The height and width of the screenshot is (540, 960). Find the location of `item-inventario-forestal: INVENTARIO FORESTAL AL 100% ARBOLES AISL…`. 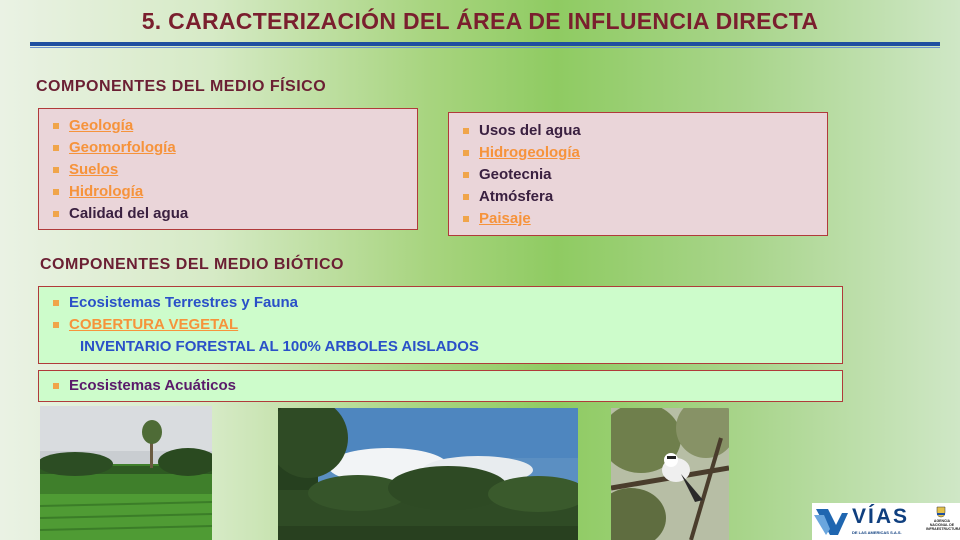

item-inventario-forestal: INVENTARIO FORESTAL AL 100% ARBOLES AISL… is located at coordinates (279, 346).